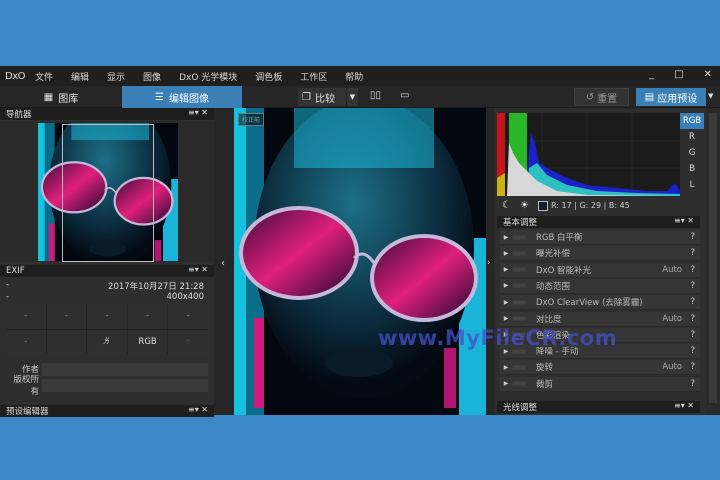 Image resolution: width=720 pixels, height=480 pixels. I want to click on adjustment-item: ▶ 曝光补偿?, so click(600, 254).